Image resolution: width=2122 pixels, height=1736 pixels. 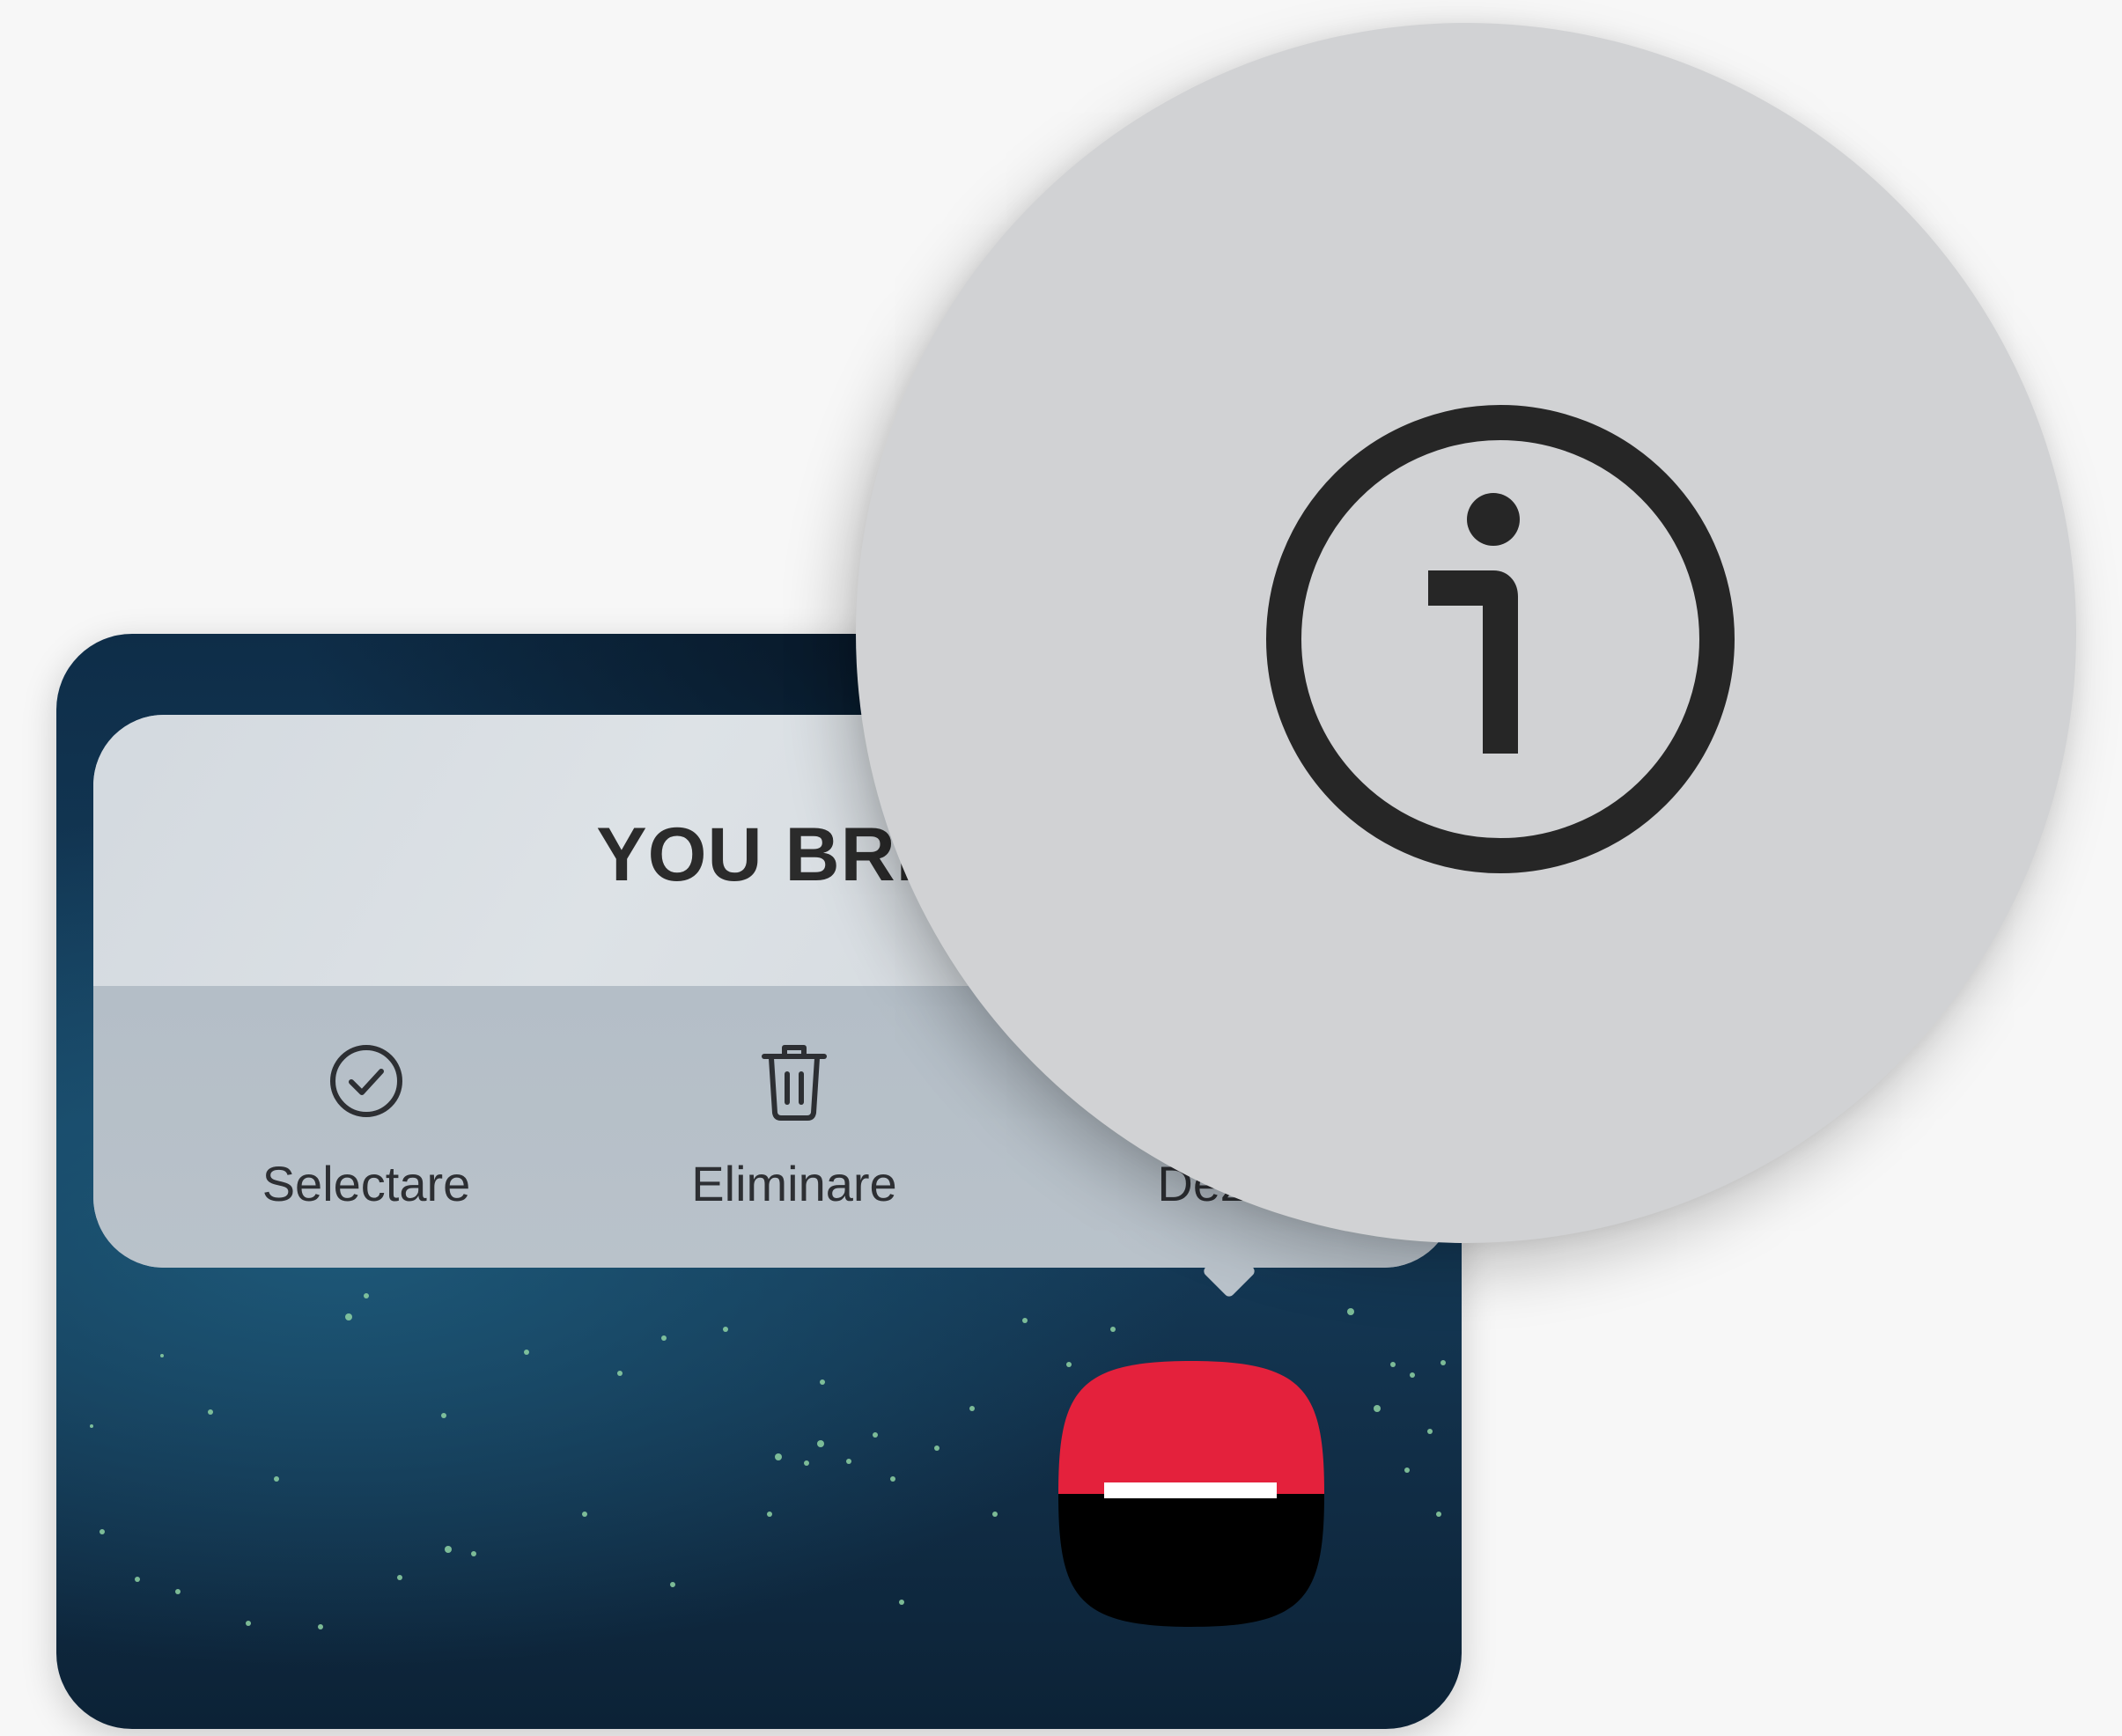 I want to click on info-icon, so click(x=1500, y=639).